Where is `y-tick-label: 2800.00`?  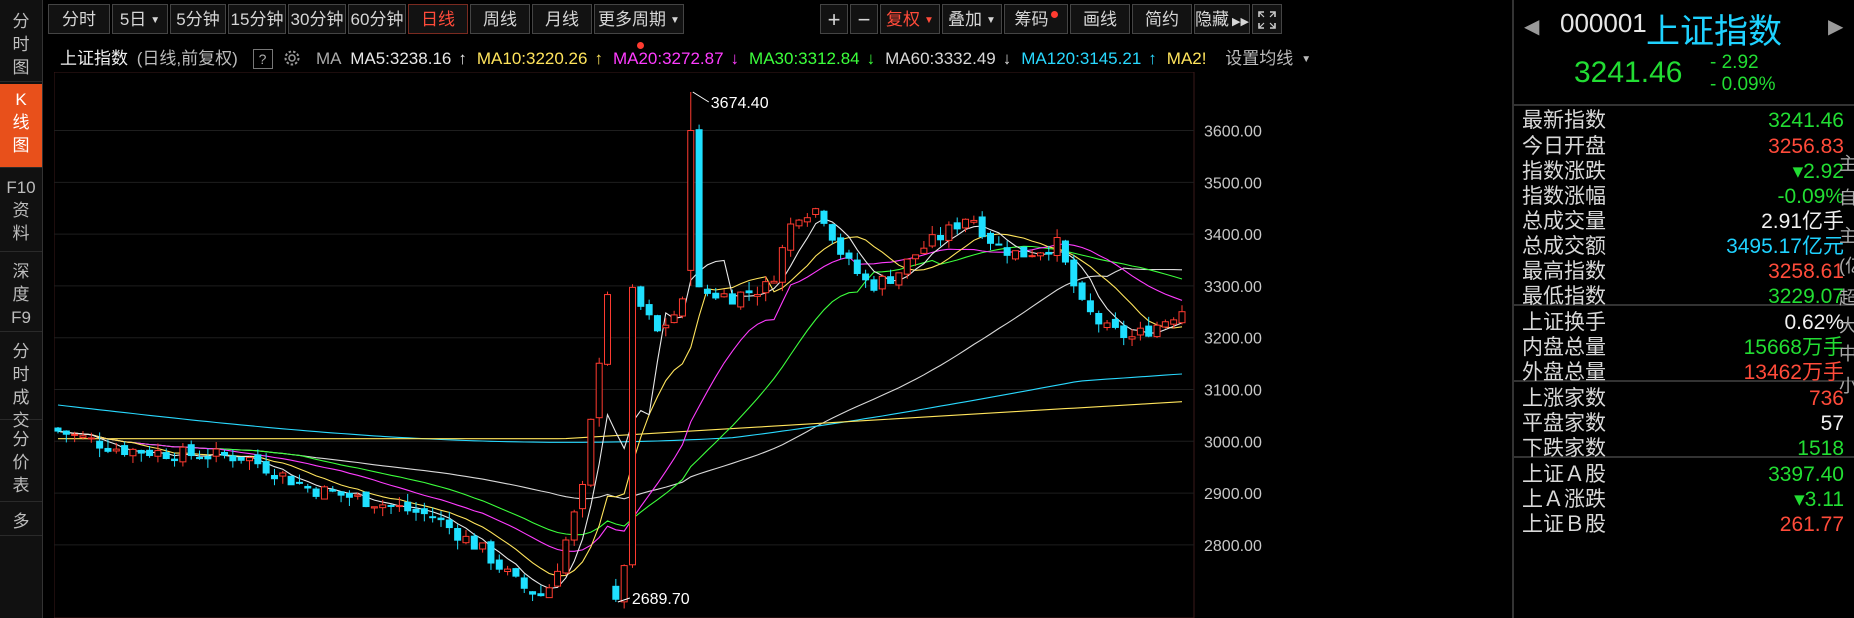 y-tick-label: 2800.00 is located at coordinates (1233, 546).